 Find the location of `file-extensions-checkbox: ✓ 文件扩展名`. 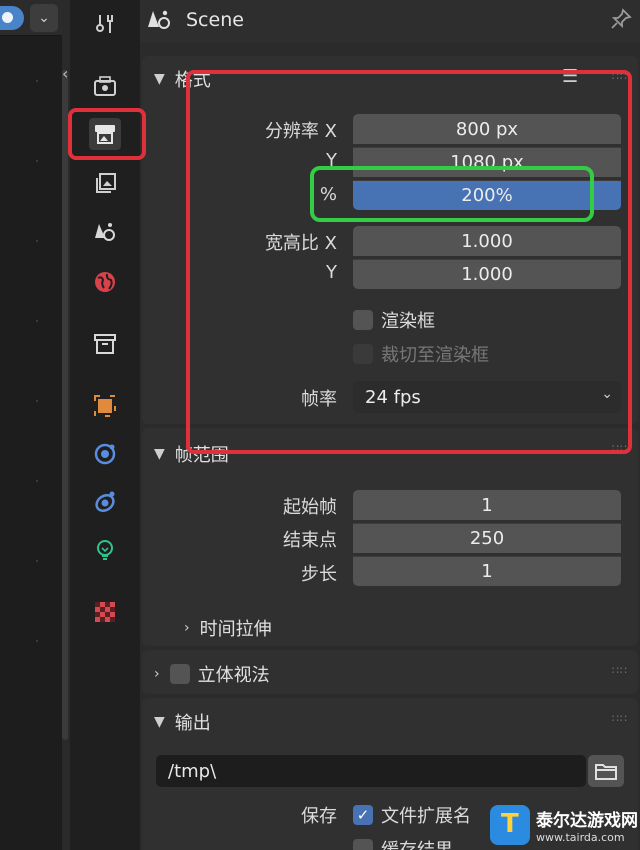

file-extensions-checkbox: ✓ 文件扩展名 is located at coordinates (412, 815).